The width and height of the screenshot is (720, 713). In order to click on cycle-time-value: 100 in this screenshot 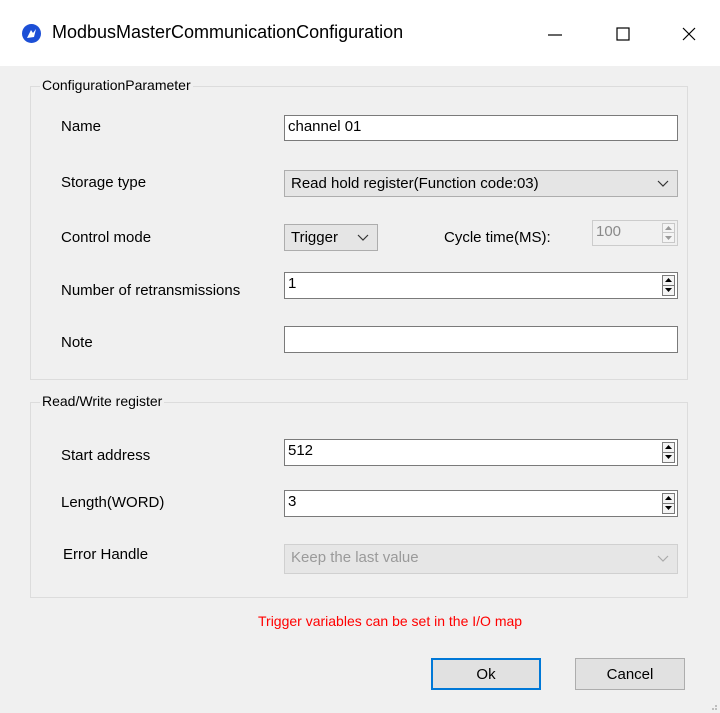, I will do `click(609, 231)`.